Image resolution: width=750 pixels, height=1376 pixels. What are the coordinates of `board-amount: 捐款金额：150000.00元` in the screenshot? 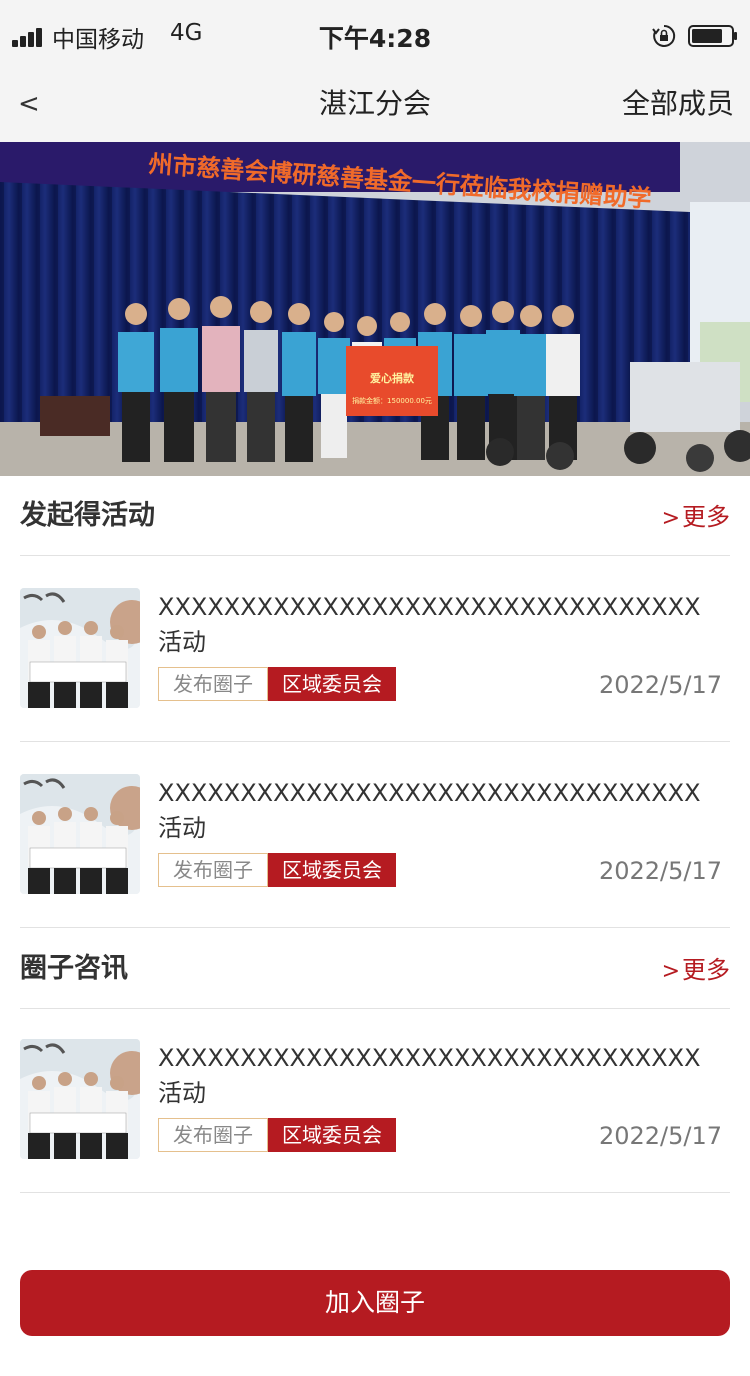 It's located at (392, 401).